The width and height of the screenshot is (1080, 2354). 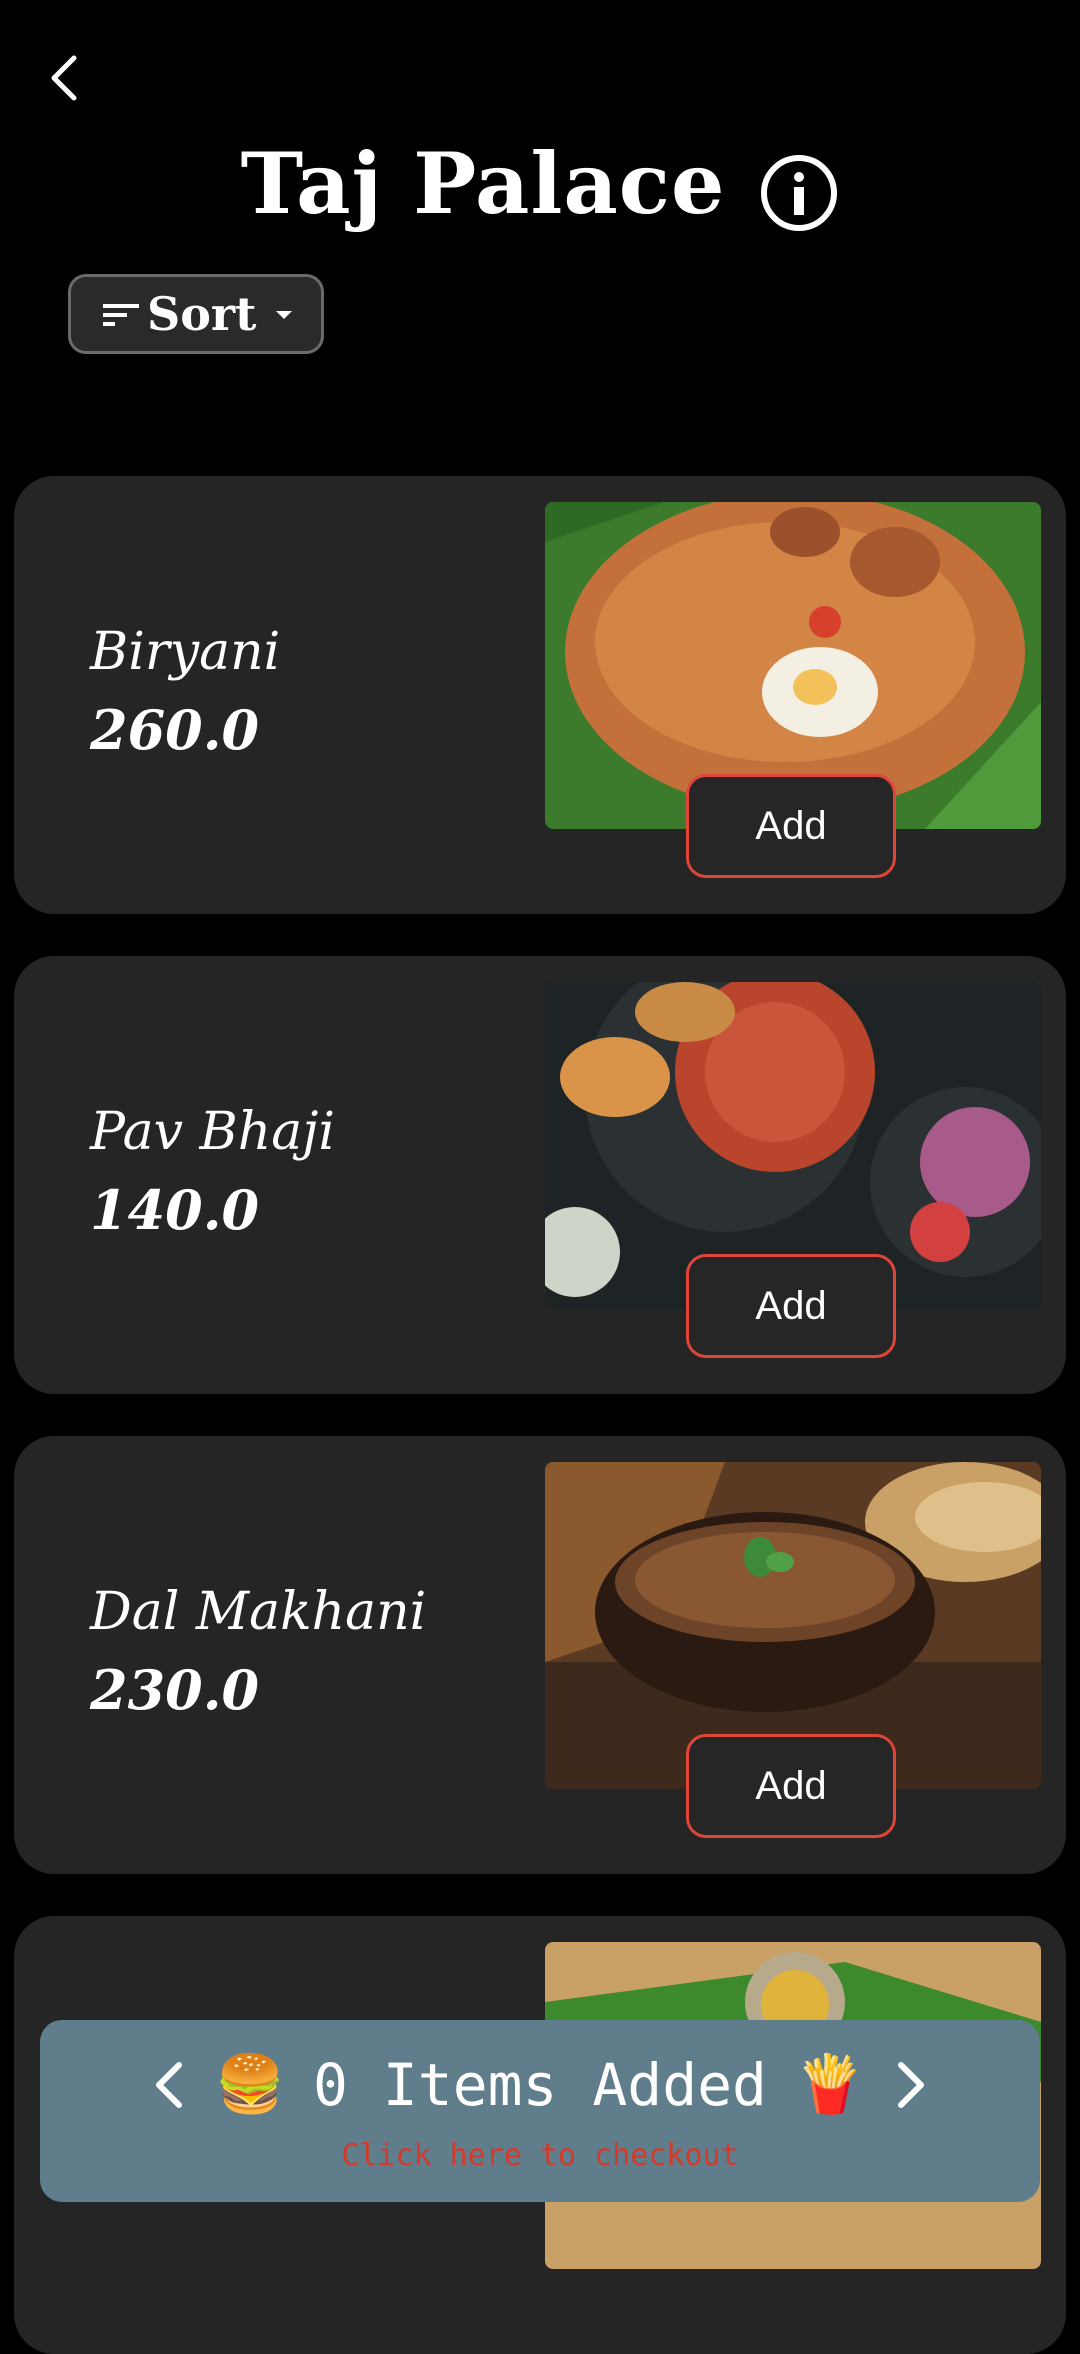 I want to click on back-button, so click(x=66, y=78).